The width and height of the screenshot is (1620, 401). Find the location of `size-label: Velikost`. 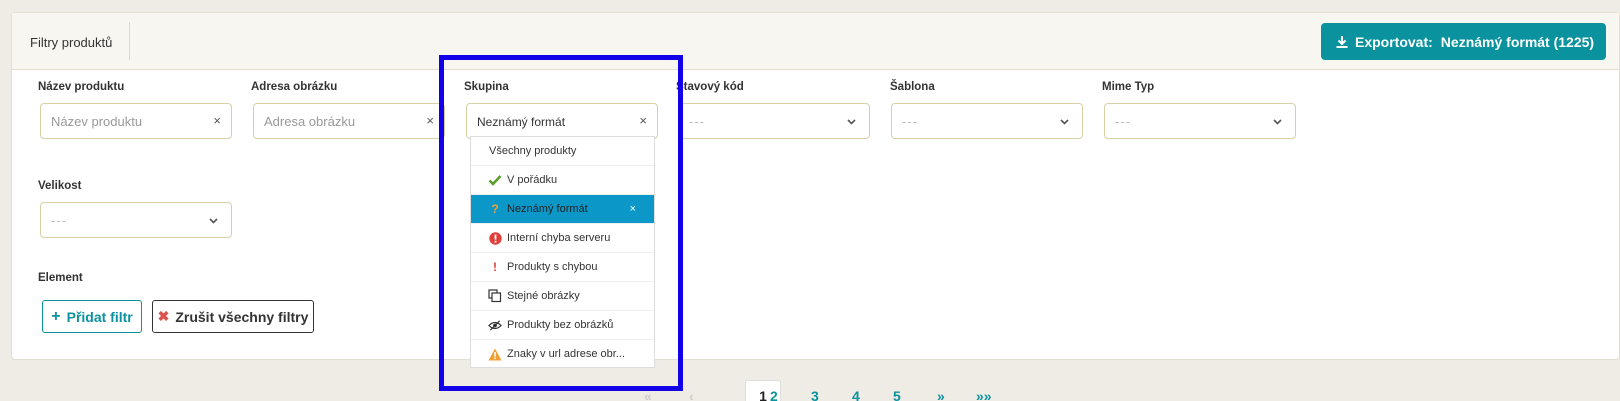

size-label: Velikost is located at coordinates (60, 186).